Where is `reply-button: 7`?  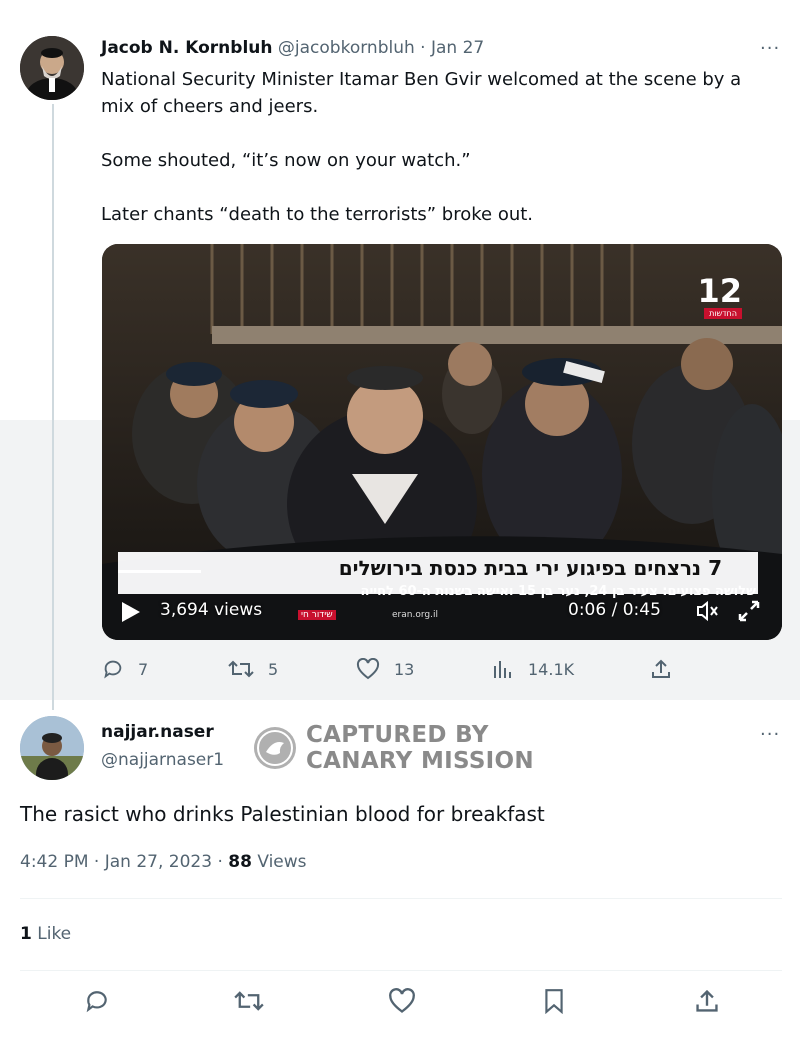 reply-button: 7 is located at coordinates (125, 669).